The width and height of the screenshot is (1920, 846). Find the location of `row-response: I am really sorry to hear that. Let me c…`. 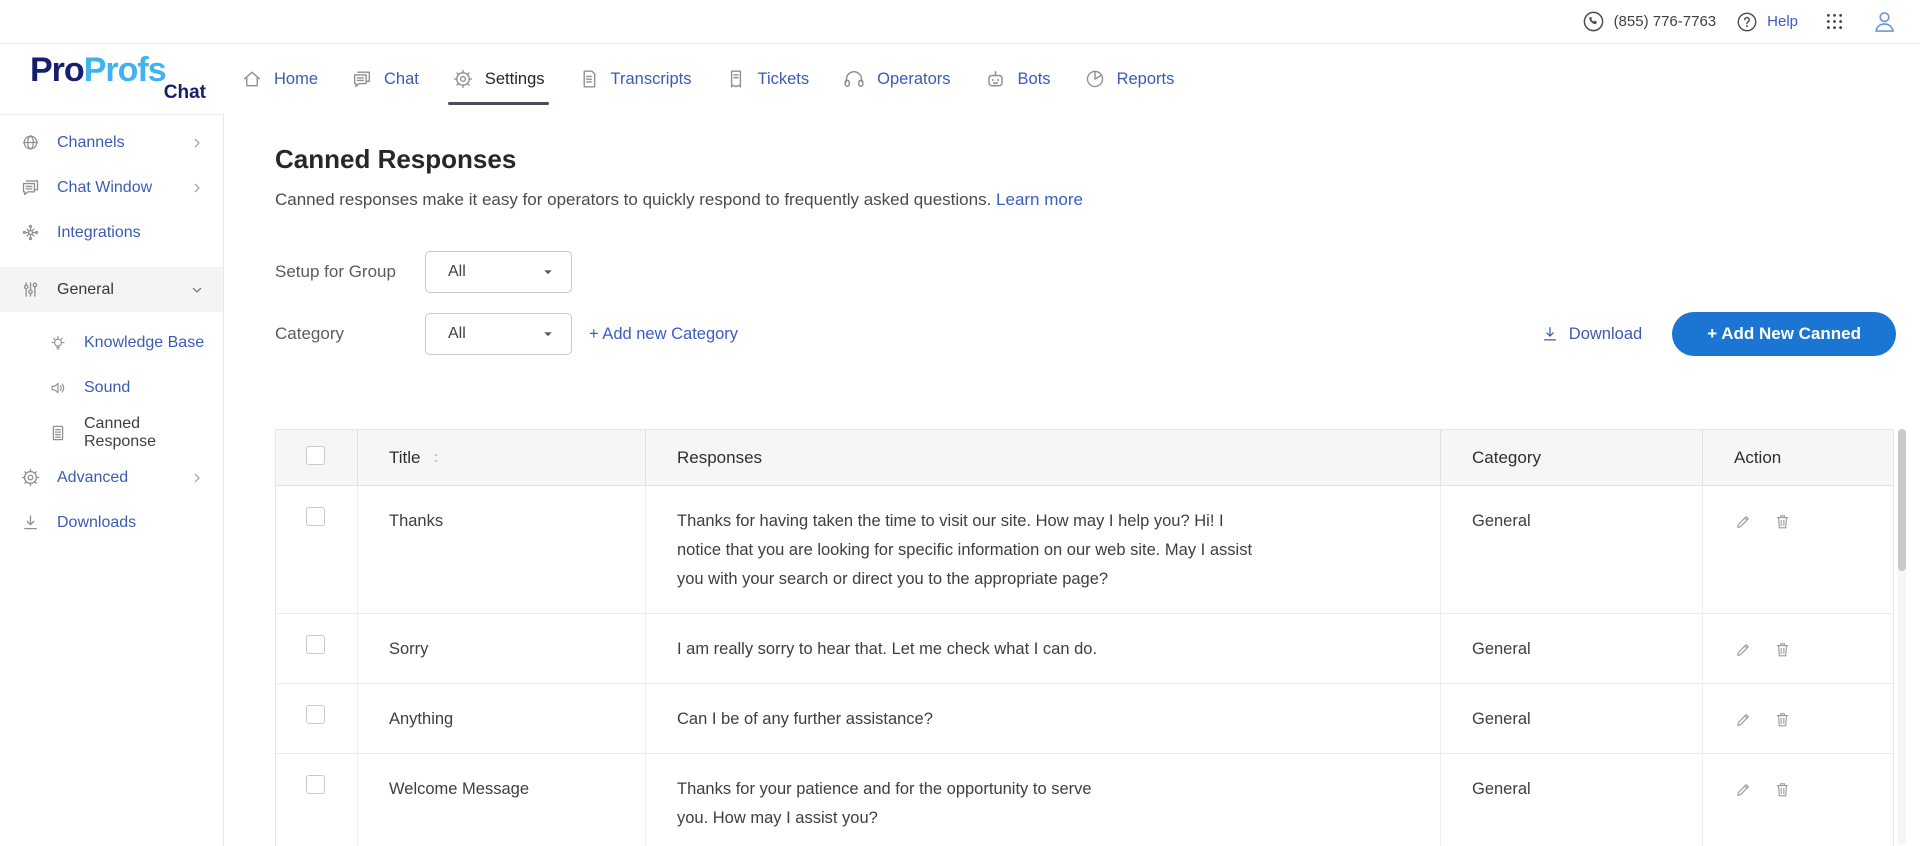

row-response: I am really sorry to hear that. Let me c… is located at coordinates (887, 649).